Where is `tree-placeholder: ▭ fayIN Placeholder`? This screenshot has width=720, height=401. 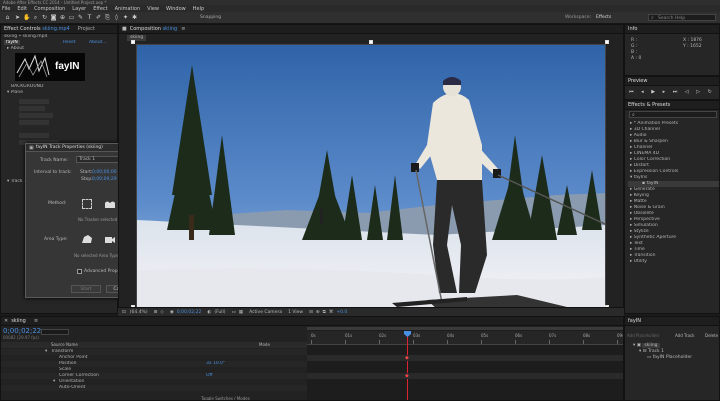
tree-placeholder: ▭ fayIN Placeholder is located at coordinates (662, 358).